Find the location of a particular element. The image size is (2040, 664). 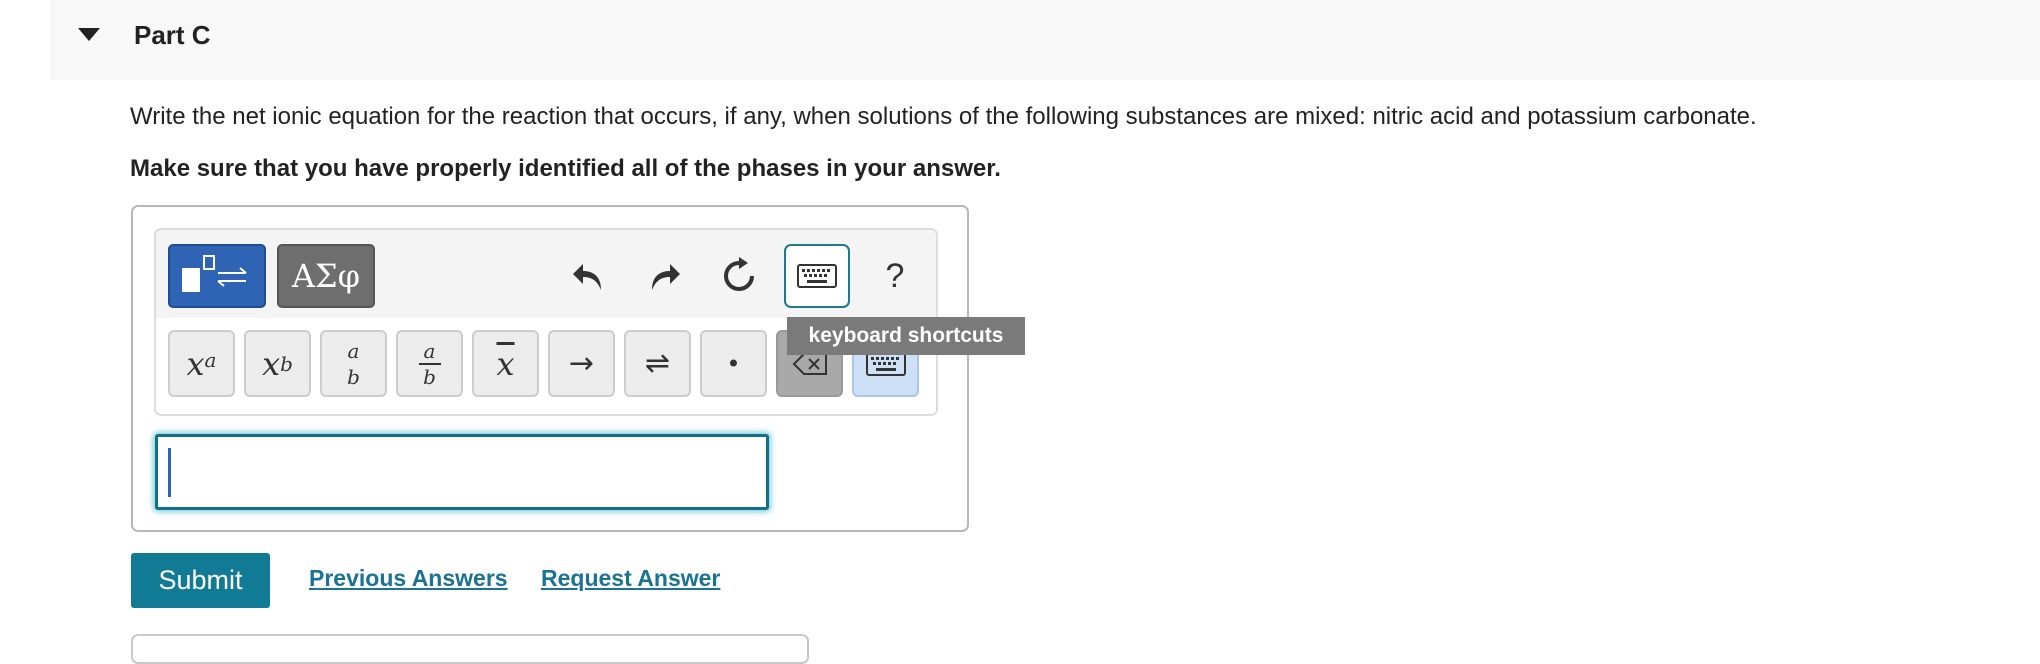

key-numerator: a is located at coordinates (429, 350).